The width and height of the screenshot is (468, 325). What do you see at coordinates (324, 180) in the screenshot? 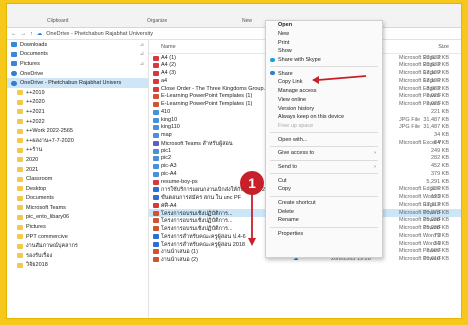
I see `menu-item: Cut` at bounding box center [324, 180].